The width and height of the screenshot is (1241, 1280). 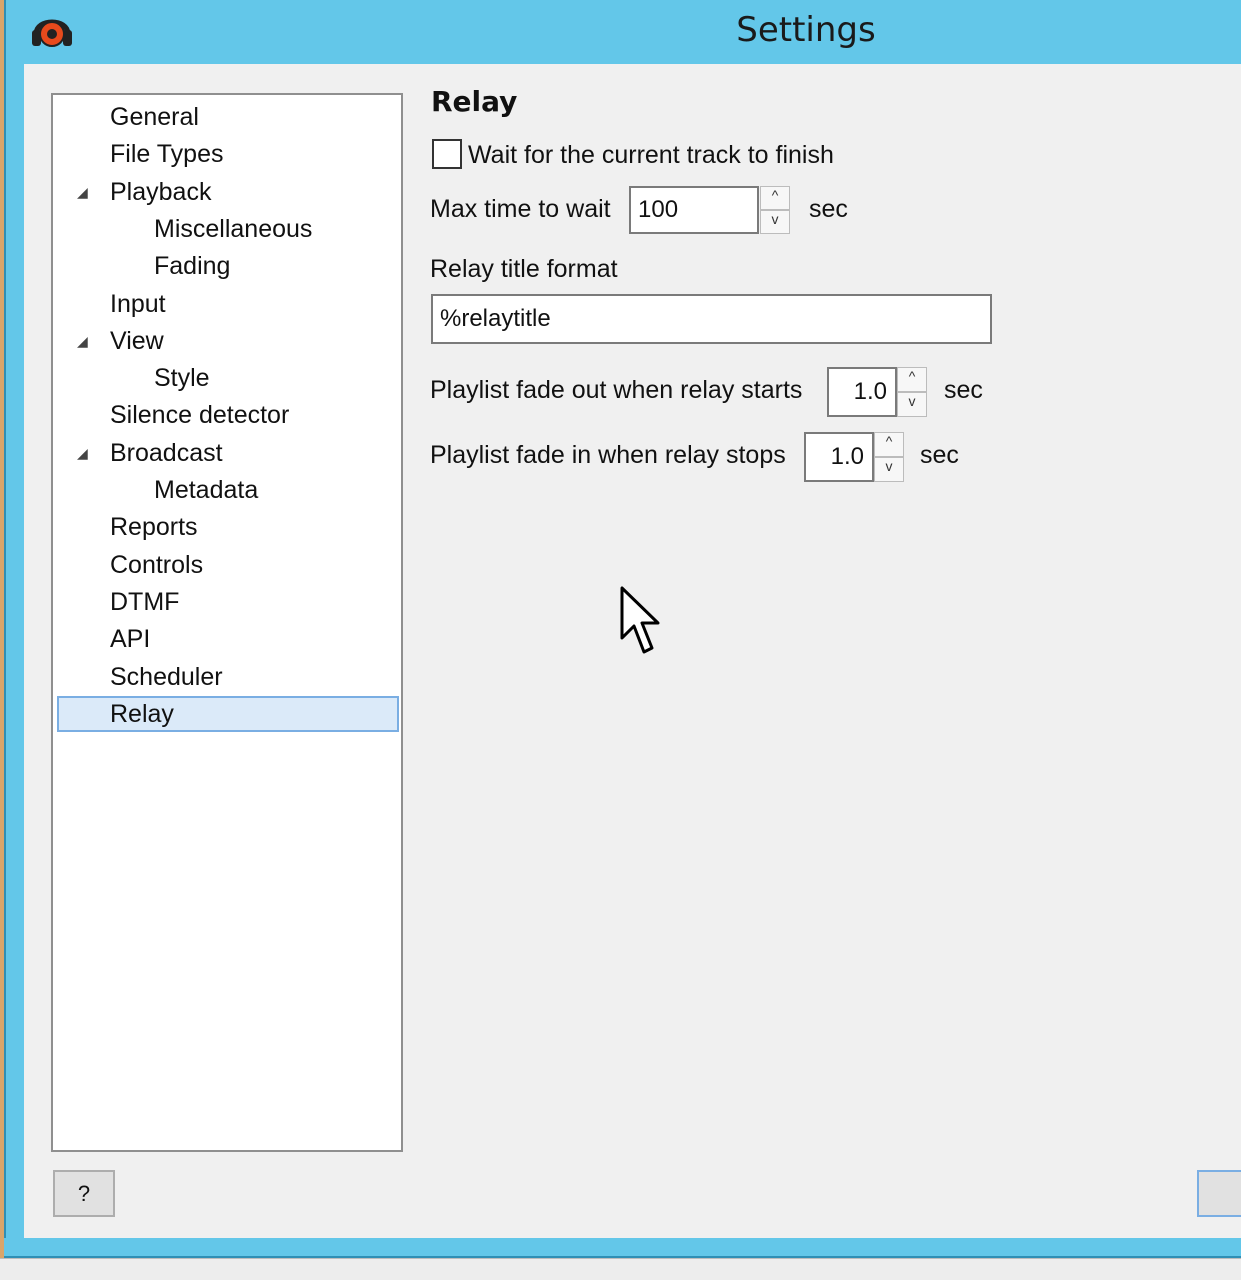 I want to click on tree-item-api: API, so click(x=227, y=639).